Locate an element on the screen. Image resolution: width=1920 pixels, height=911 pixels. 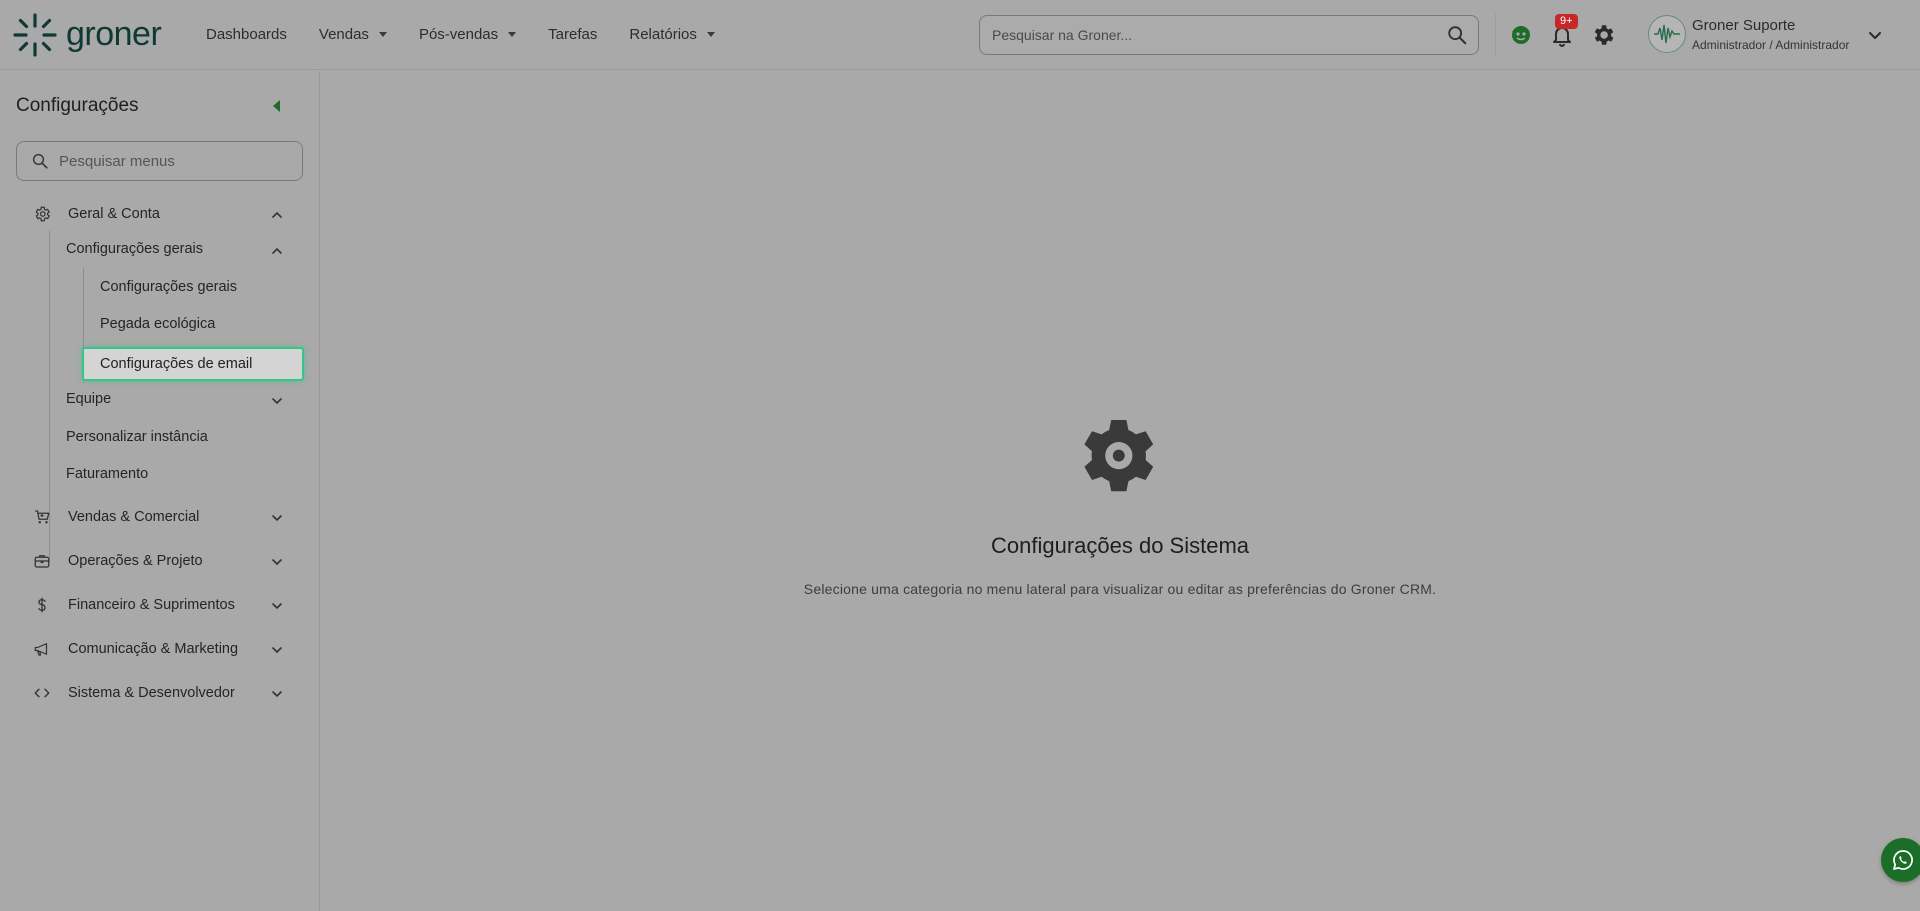
sidebar-group-financeiro-suprimentos: Financeiro & Suprimentos is located at coordinates (133, 605).